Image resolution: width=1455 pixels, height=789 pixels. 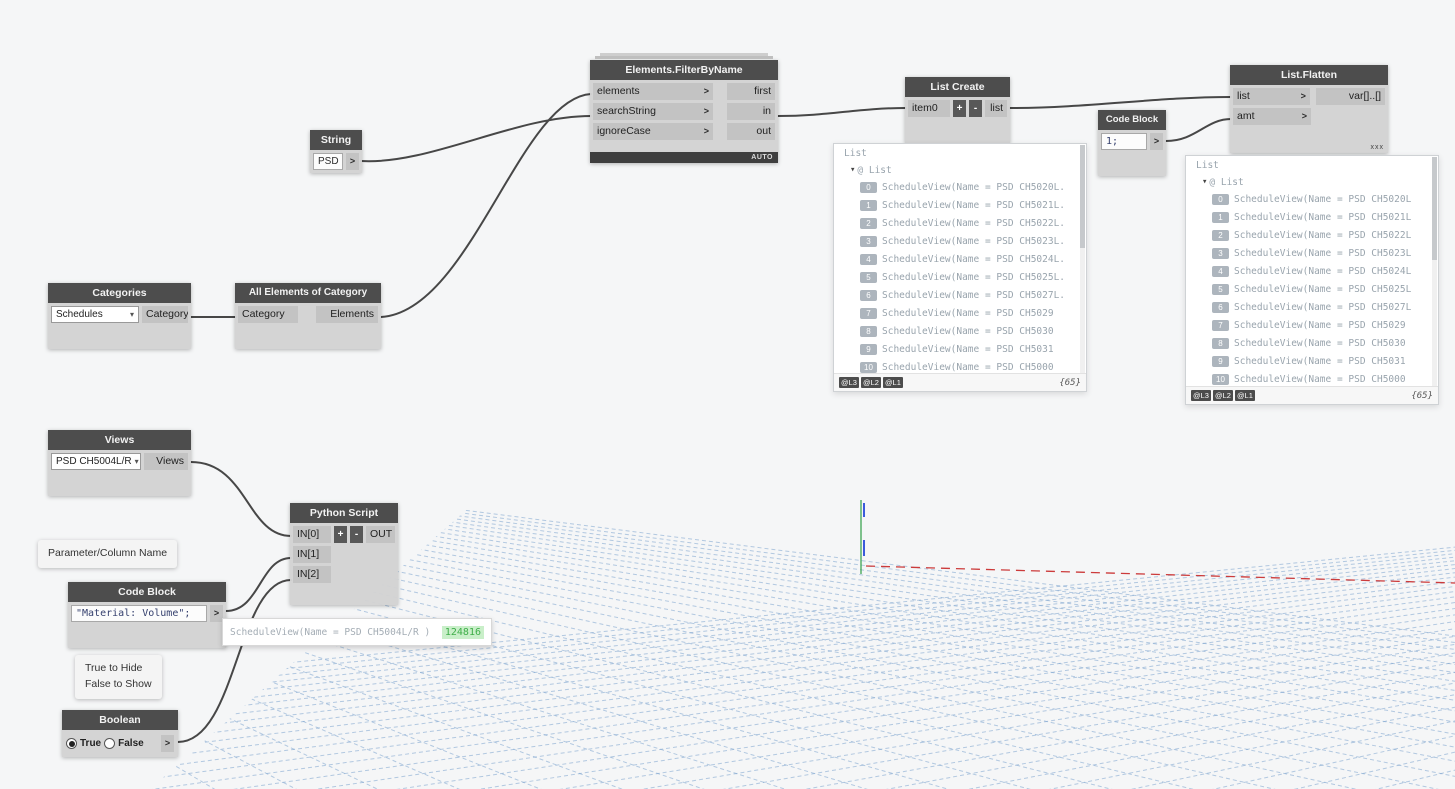 I want to click on node-categories: Categories Schedules ▾ Category, so click(x=119, y=316).